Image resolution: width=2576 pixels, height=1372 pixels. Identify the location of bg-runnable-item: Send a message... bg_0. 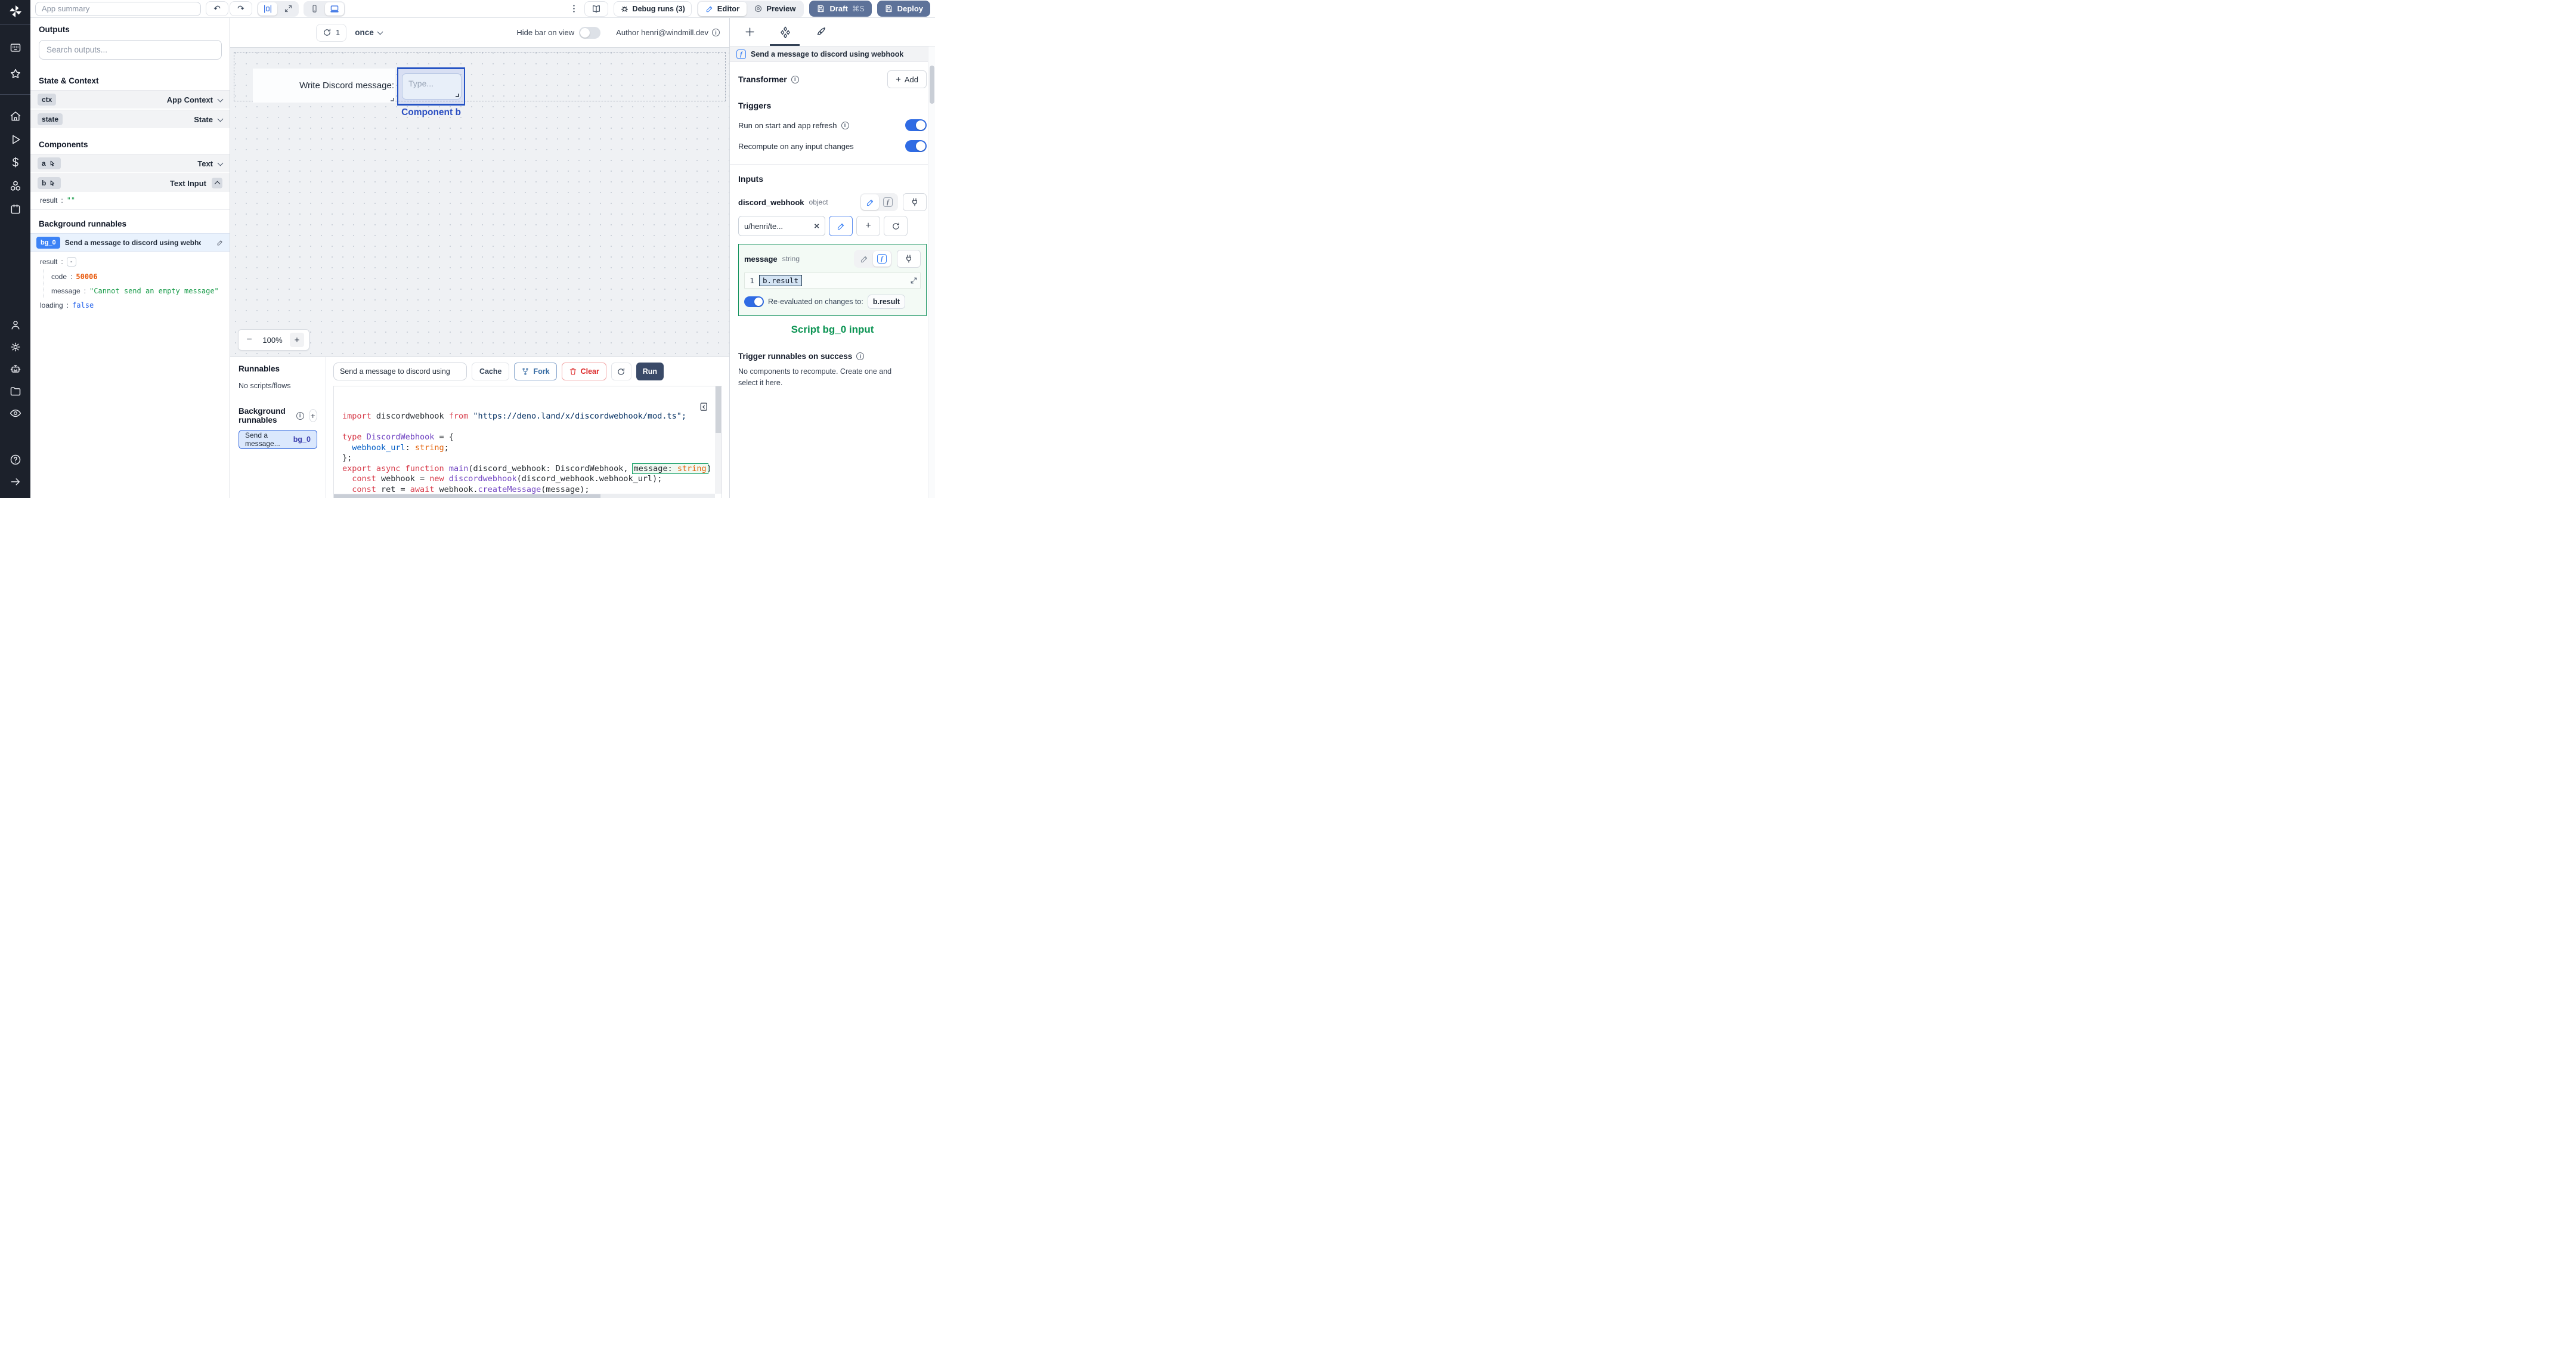
(278, 439).